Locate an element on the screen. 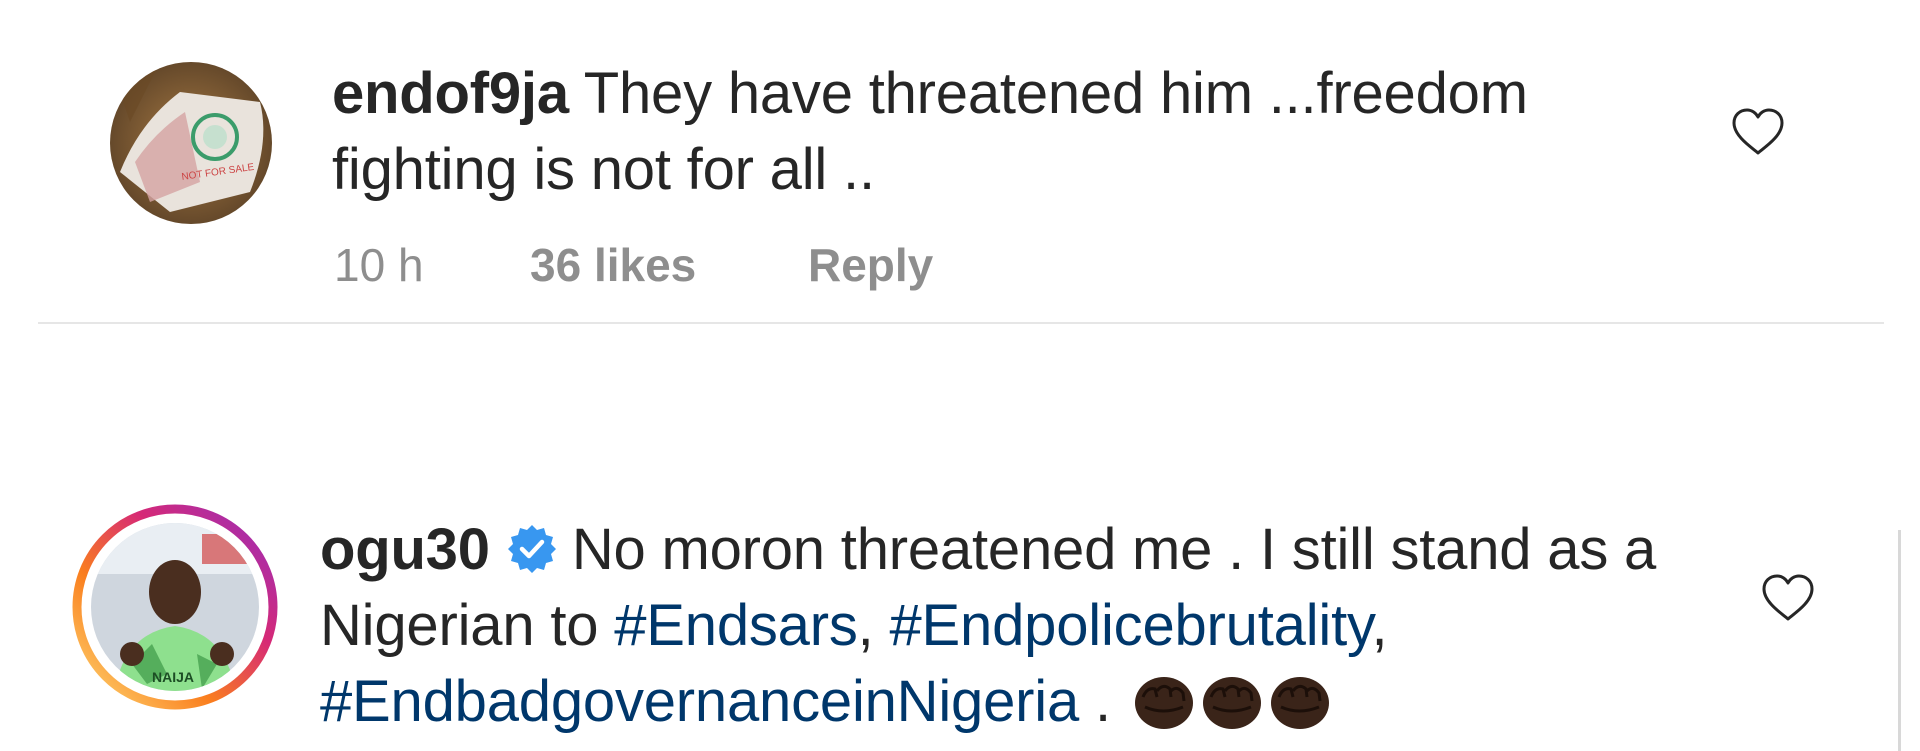 This screenshot has width=1920, height=751. comment-timestamp: 10 h is located at coordinates (379, 265).